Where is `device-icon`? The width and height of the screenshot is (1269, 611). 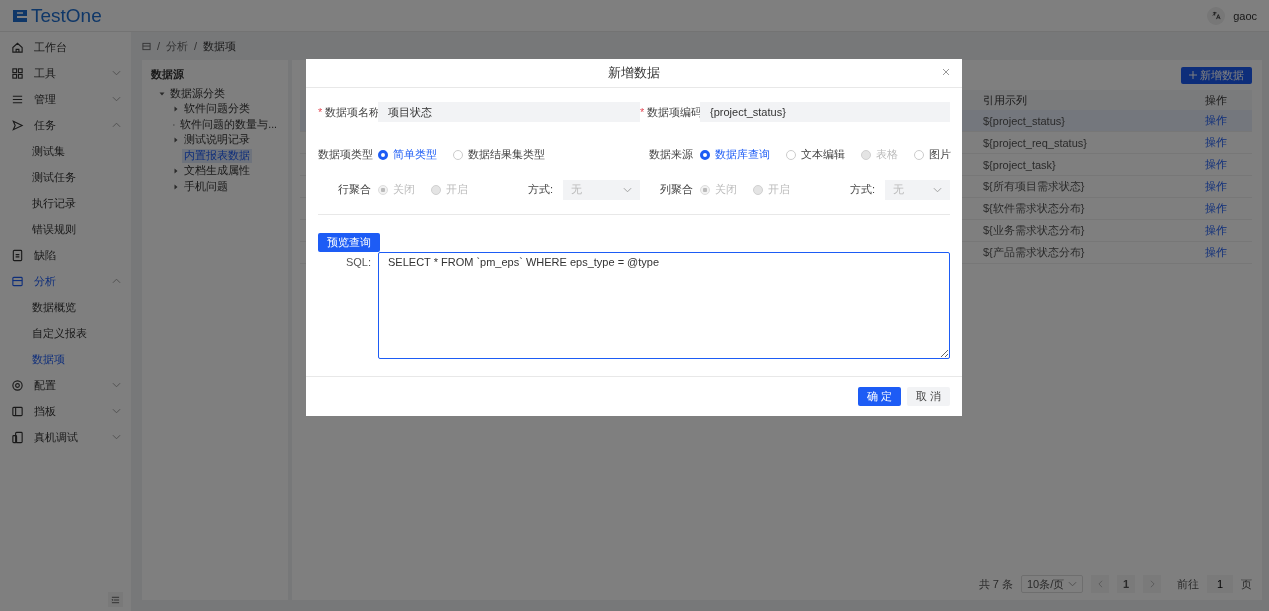
device-icon is located at coordinates (17, 437).